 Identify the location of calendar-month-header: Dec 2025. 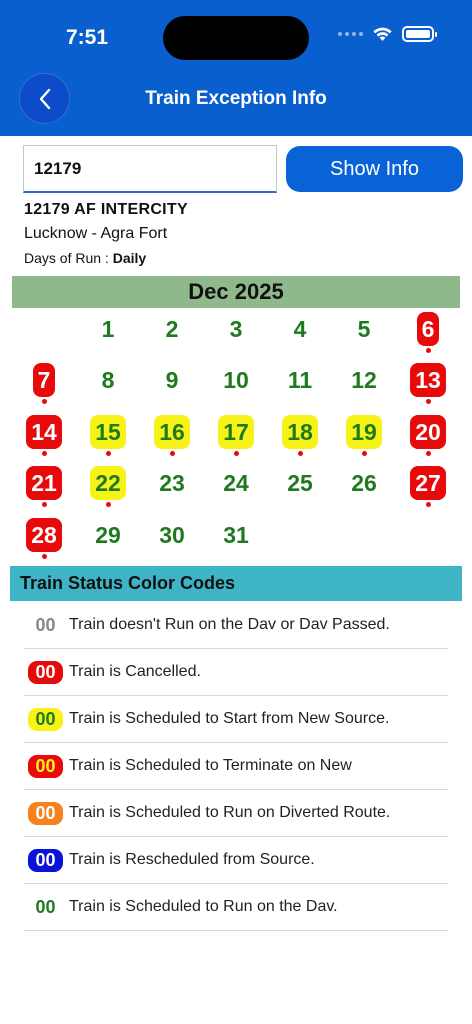
(236, 292).